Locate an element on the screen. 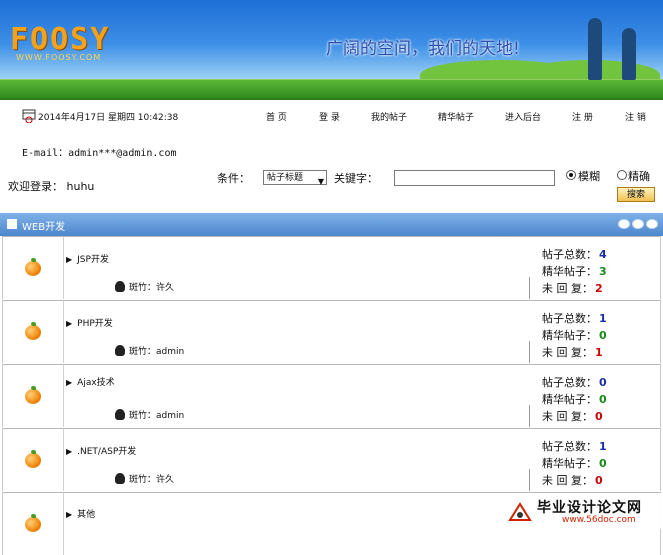 This screenshot has height=555, width=663. site-logo-url: WWW.FOOSY.COM is located at coordinates (59, 57).